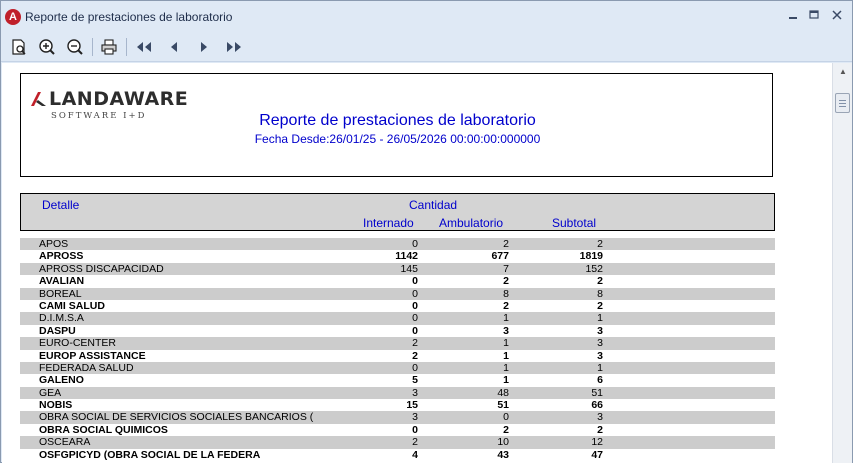  Describe the element at coordinates (75, 47) in the screenshot. I see `zoom-out-button` at that location.